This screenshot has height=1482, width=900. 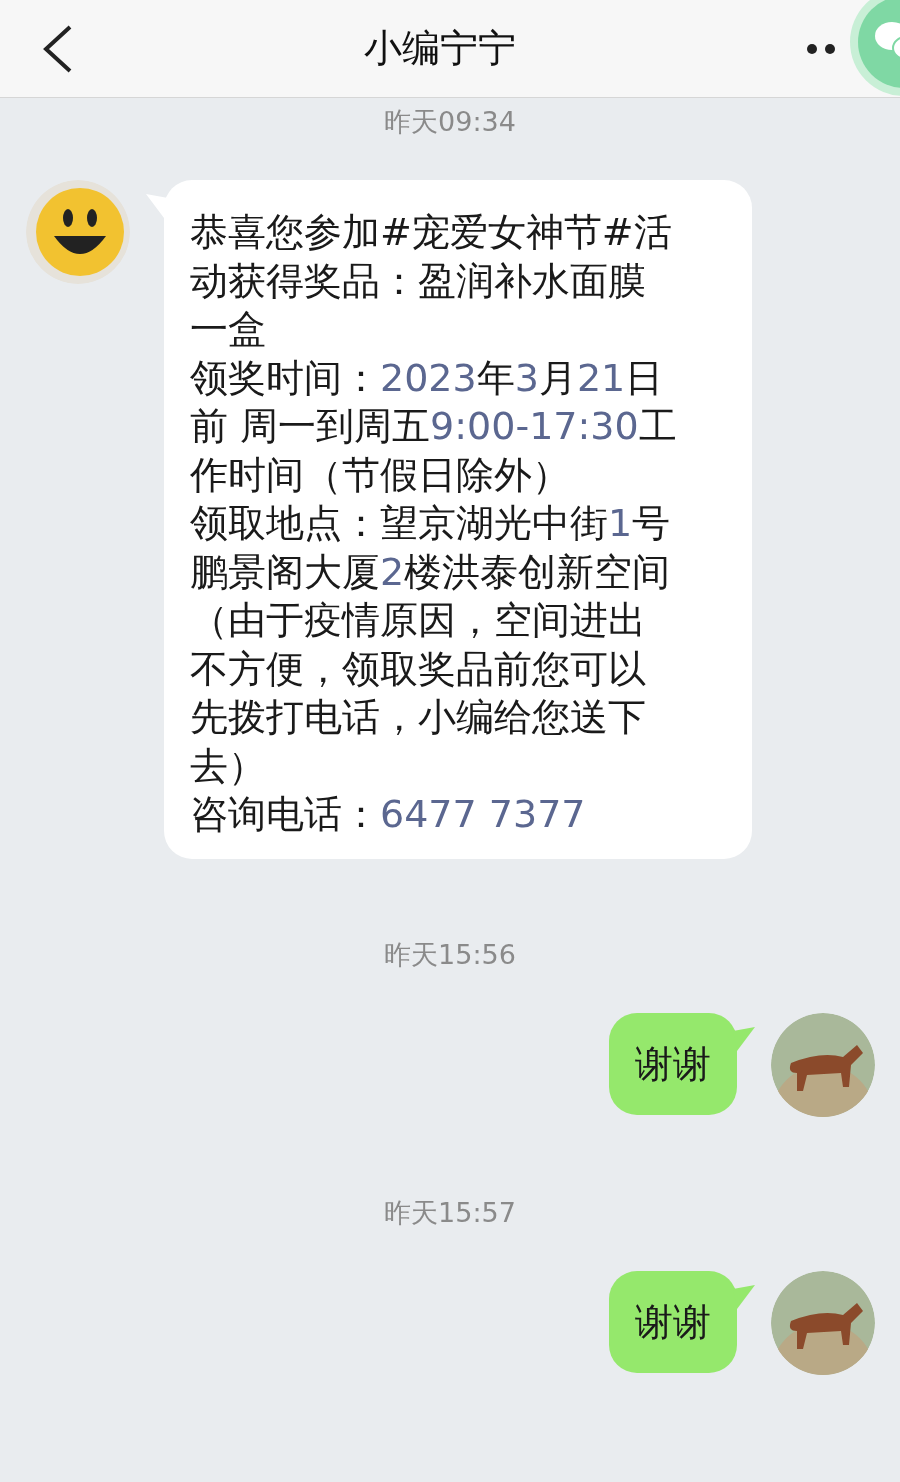 What do you see at coordinates (418, 669) in the screenshot?
I see `message-text: 不方便，领取奖品前您可以` at bounding box center [418, 669].